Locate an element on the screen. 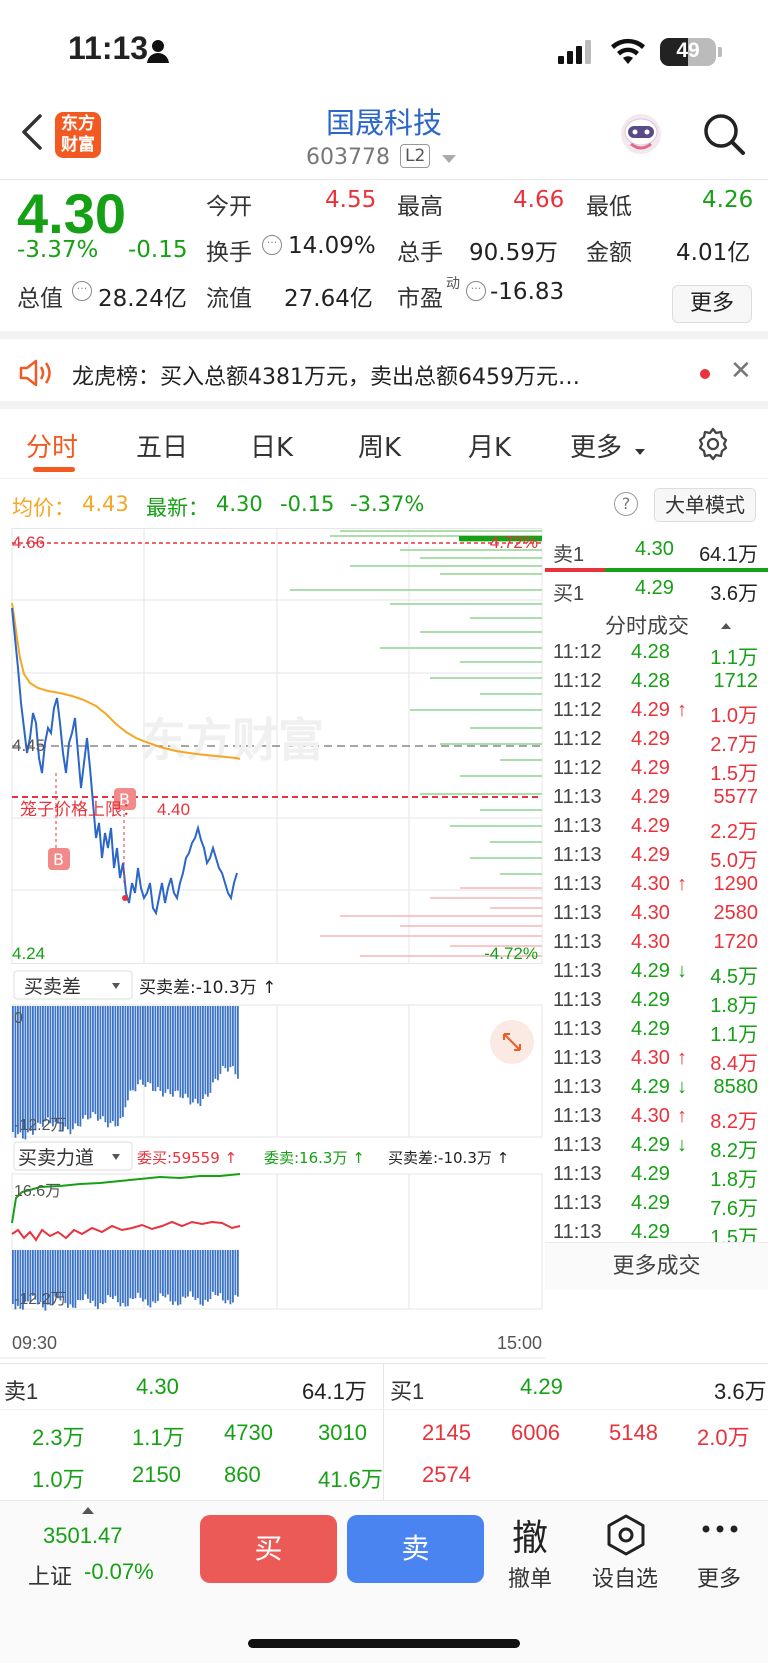  panel2-weibuy: 委买:59559 ↑ is located at coordinates (187, 1158).